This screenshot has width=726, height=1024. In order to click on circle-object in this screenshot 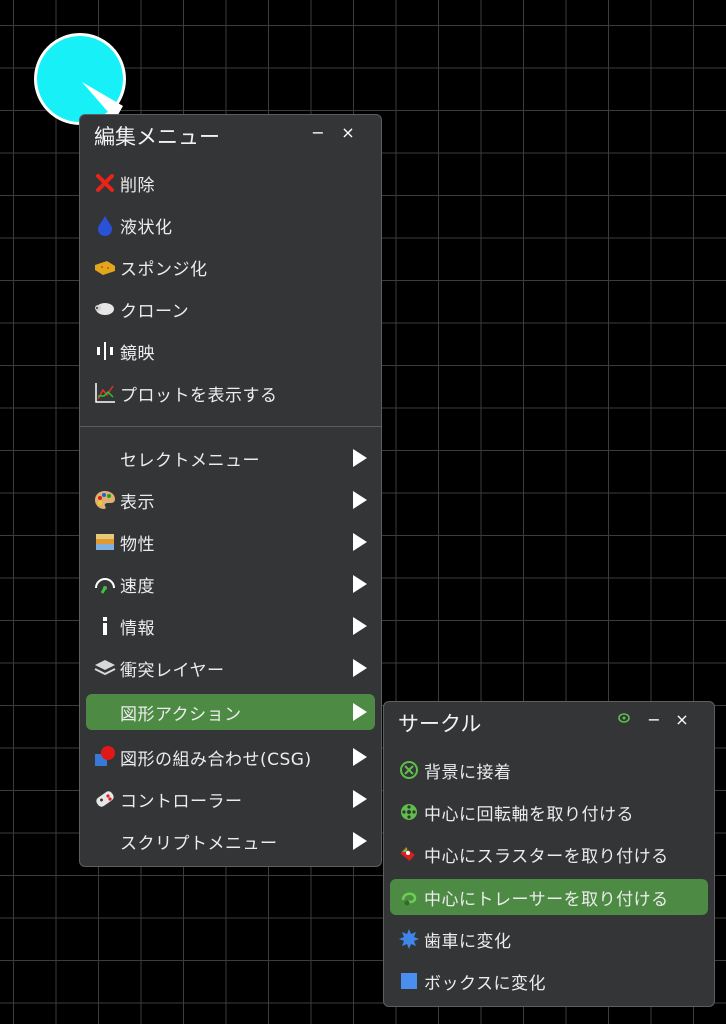, I will do `click(80, 79)`.